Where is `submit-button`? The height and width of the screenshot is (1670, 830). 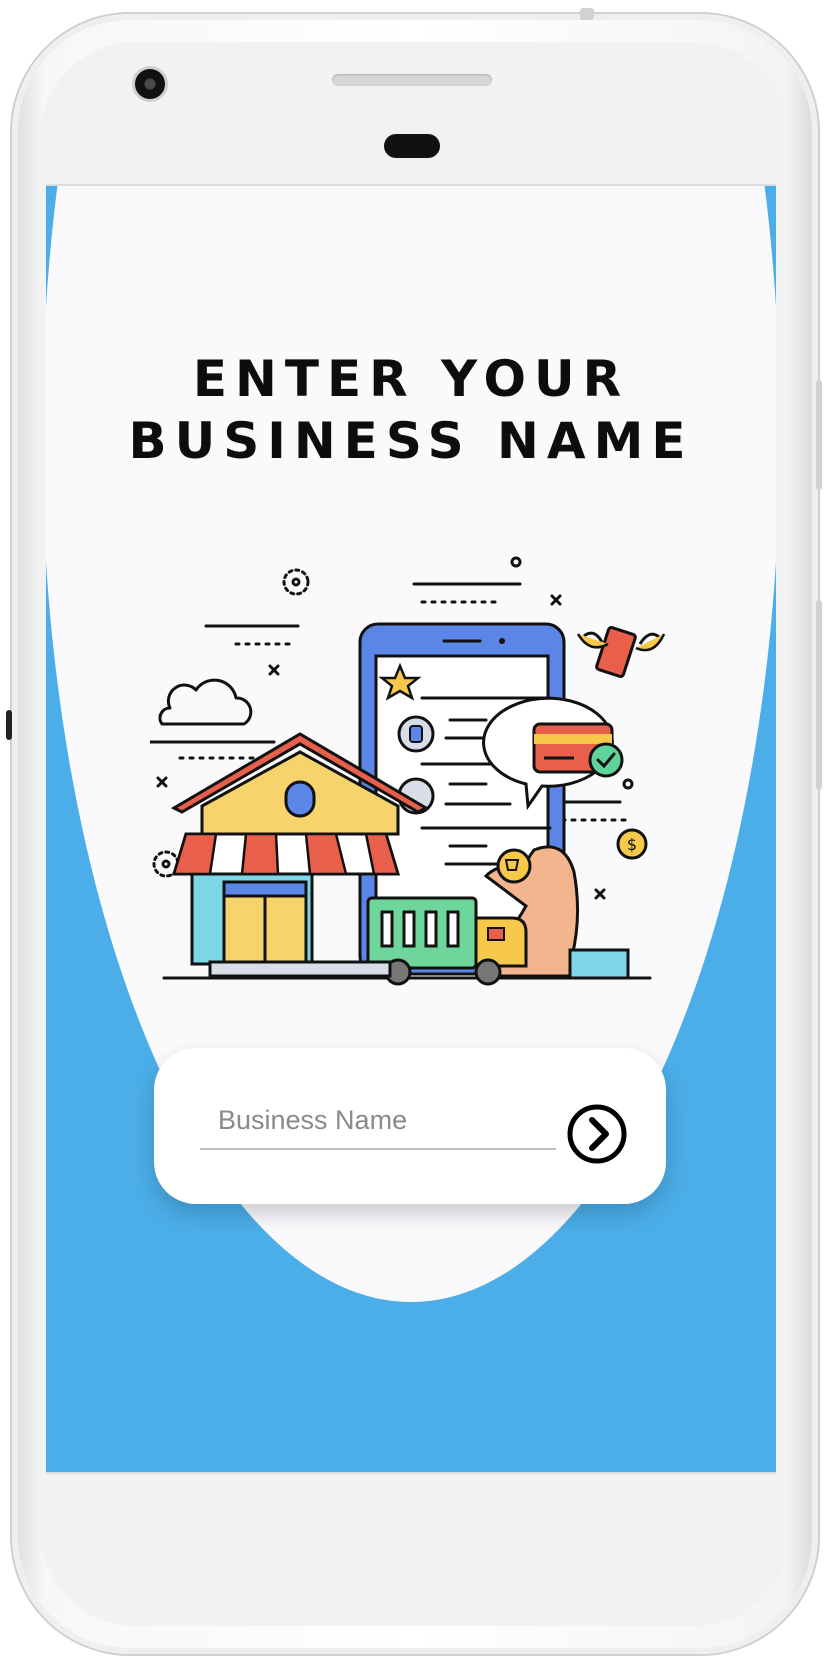
submit-button is located at coordinates (597, 1134).